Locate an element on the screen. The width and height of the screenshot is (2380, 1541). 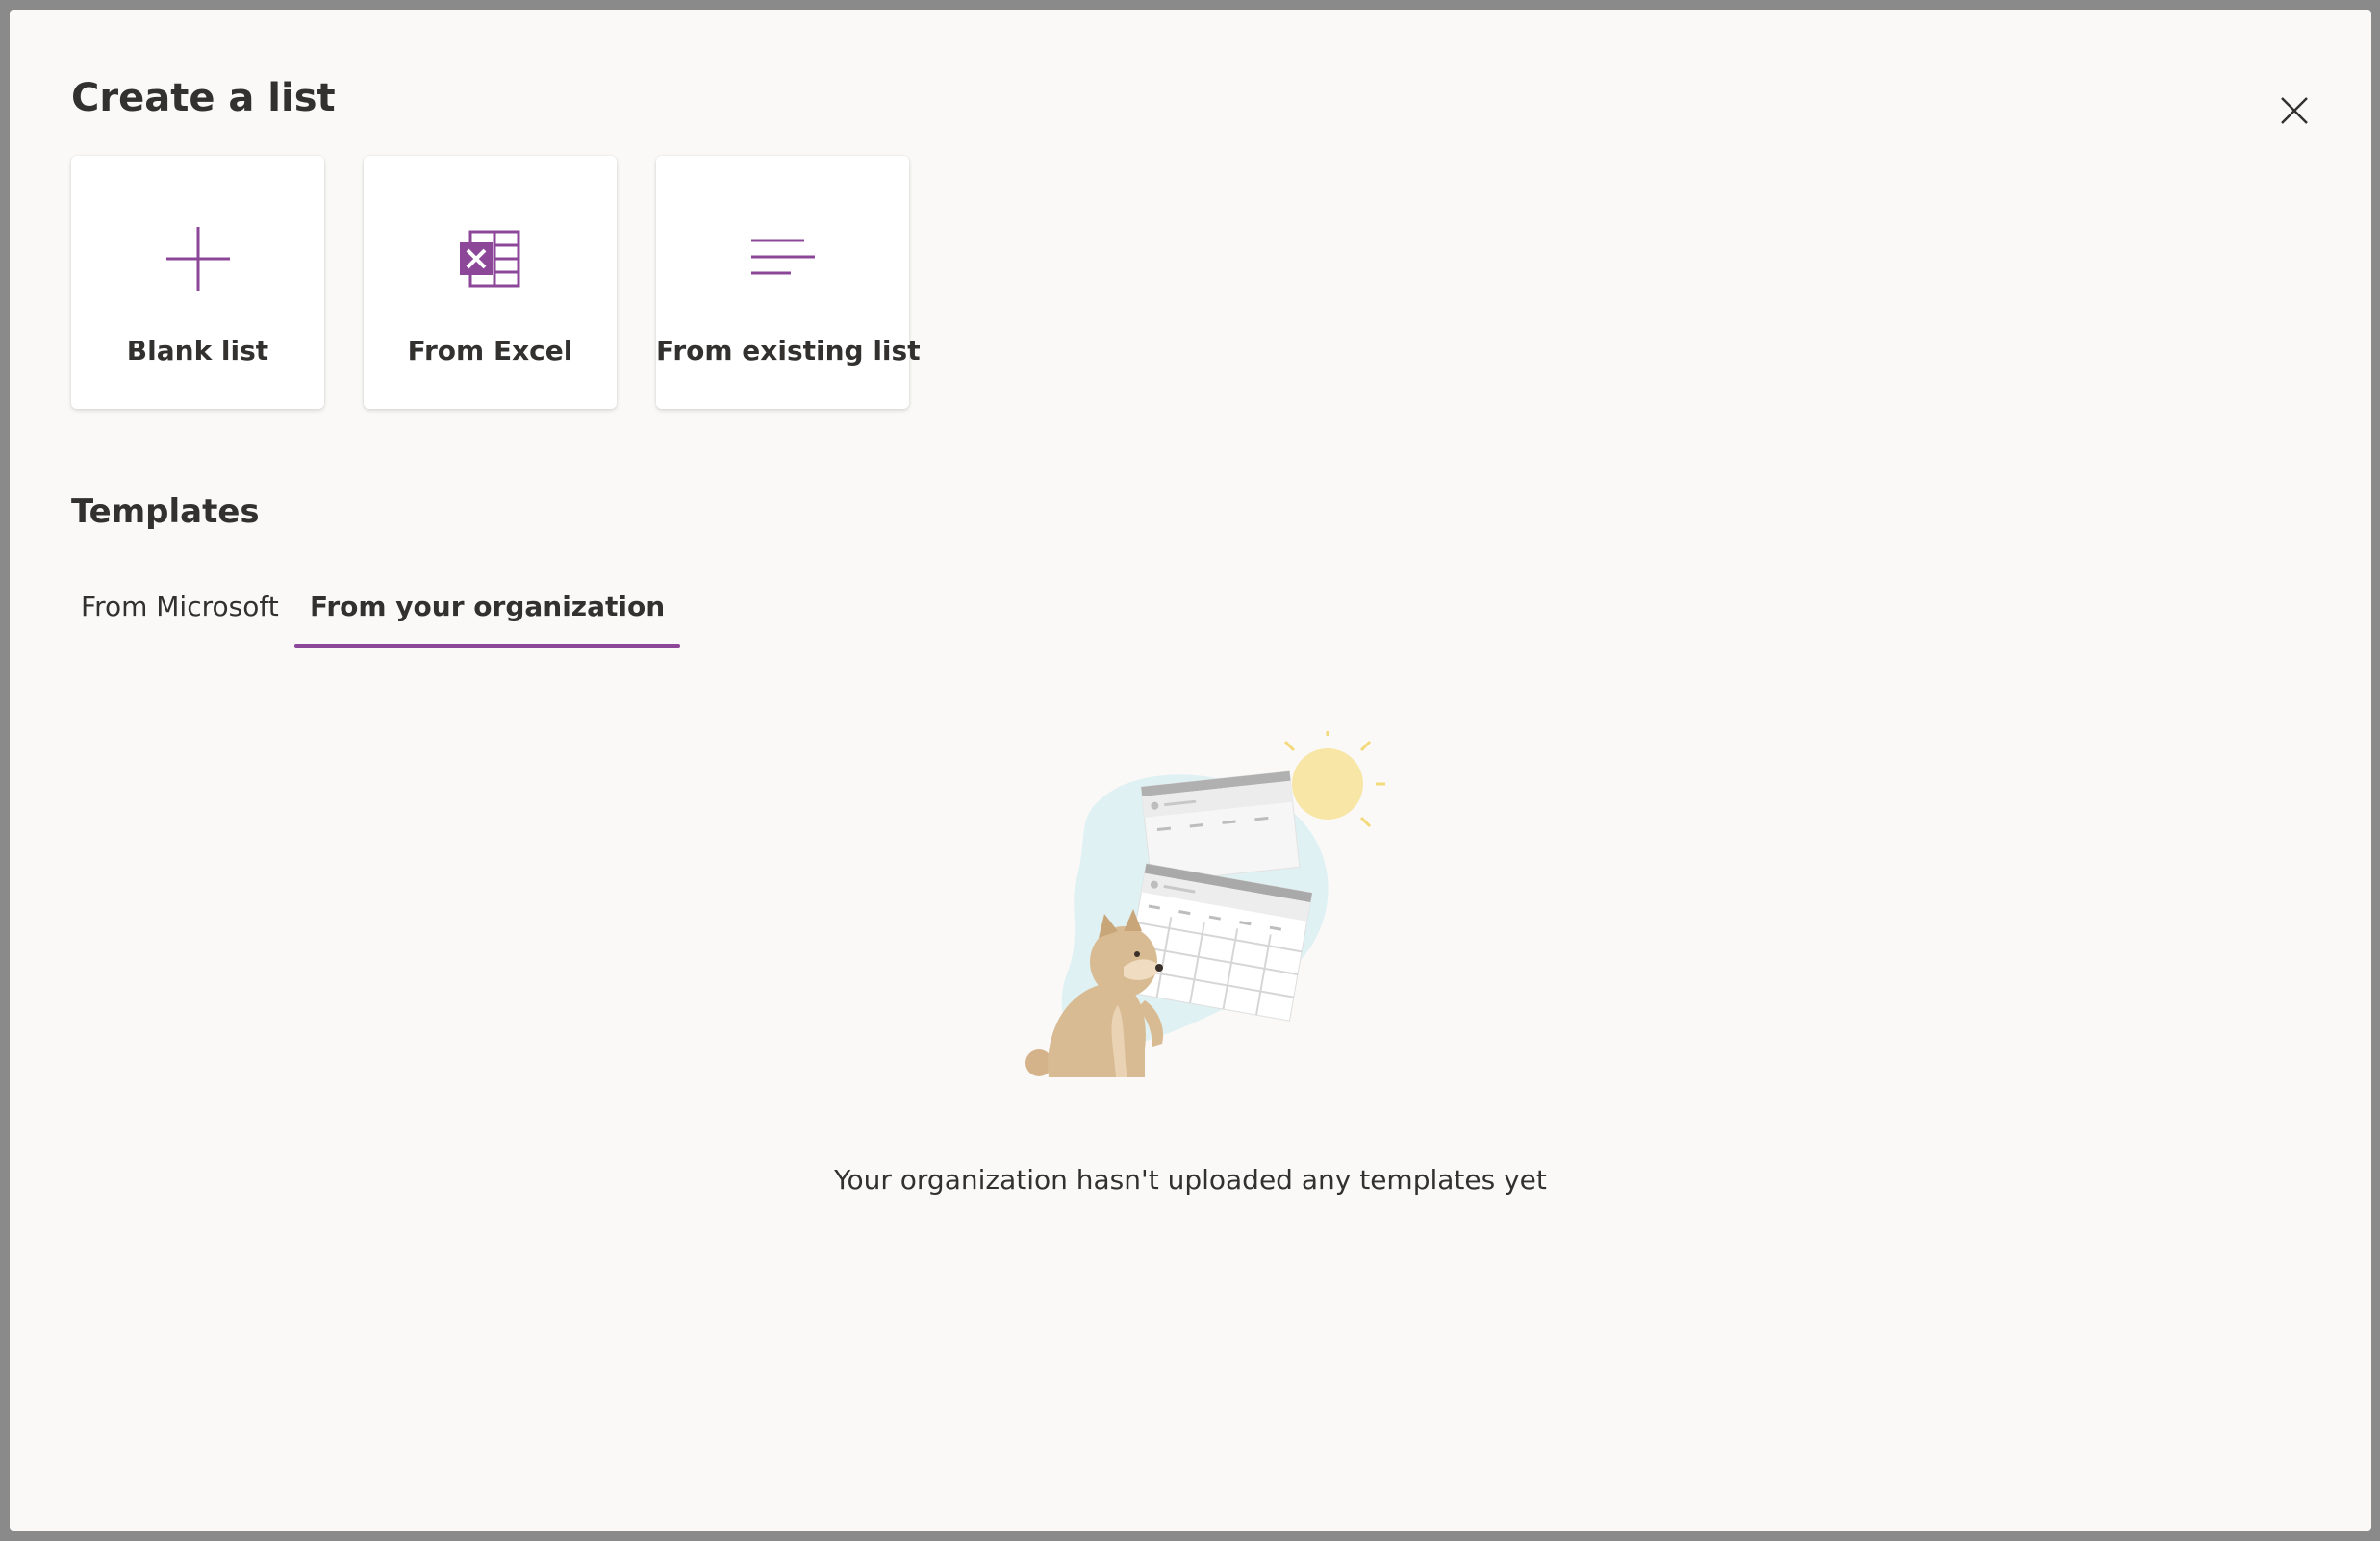
from-excel-label: From Excel is located at coordinates (490, 350).